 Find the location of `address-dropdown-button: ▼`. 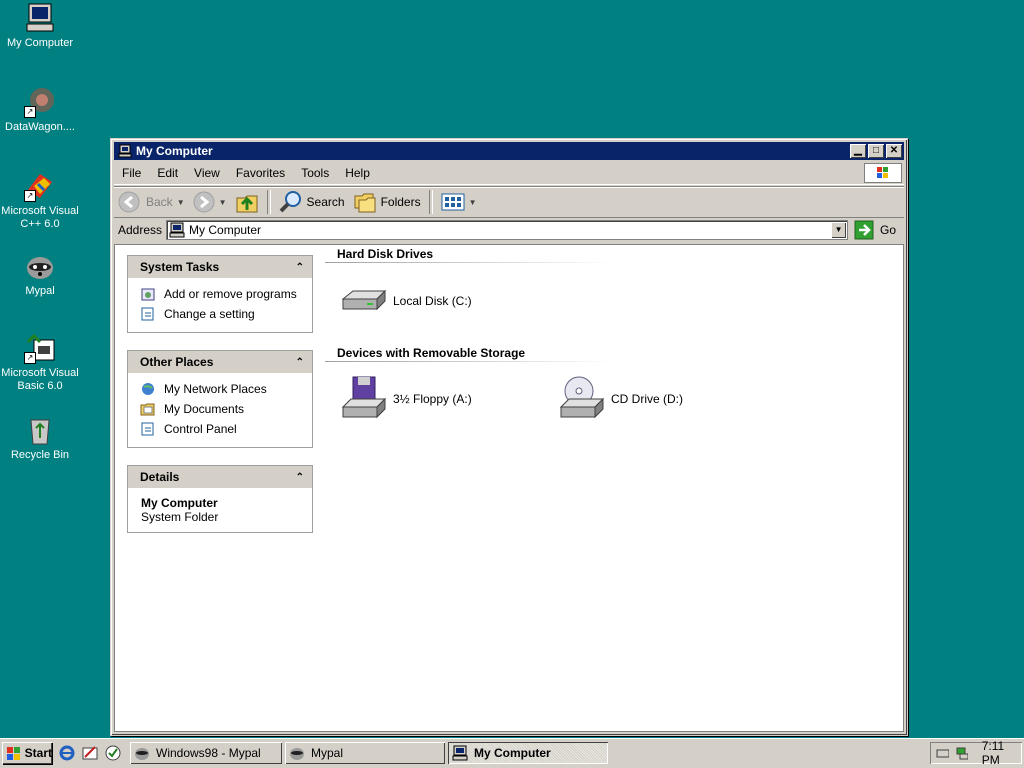

address-dropdown-button: ▼ is located at coordinates (839, 230).